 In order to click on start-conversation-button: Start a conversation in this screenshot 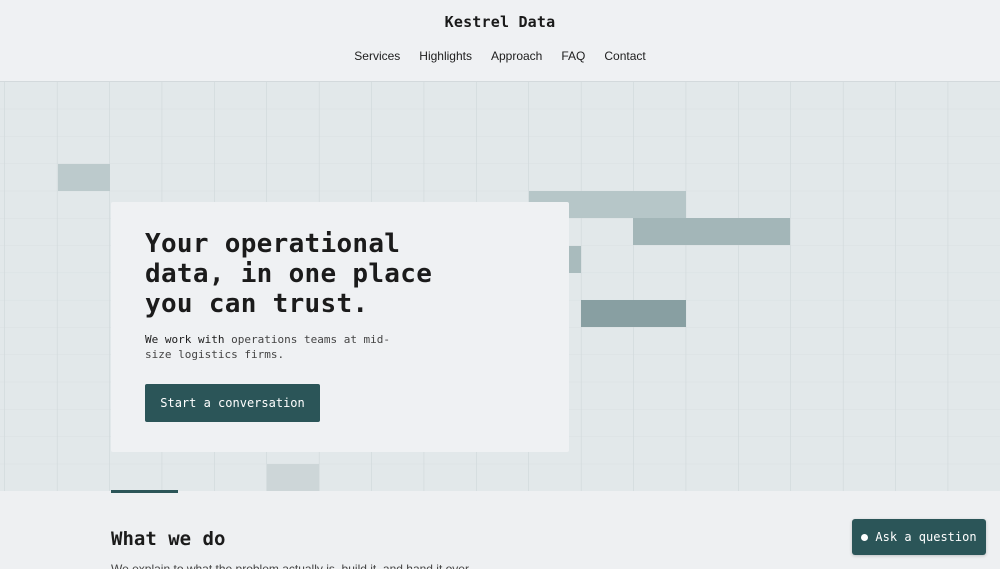, I will do `click(232, 403)`.